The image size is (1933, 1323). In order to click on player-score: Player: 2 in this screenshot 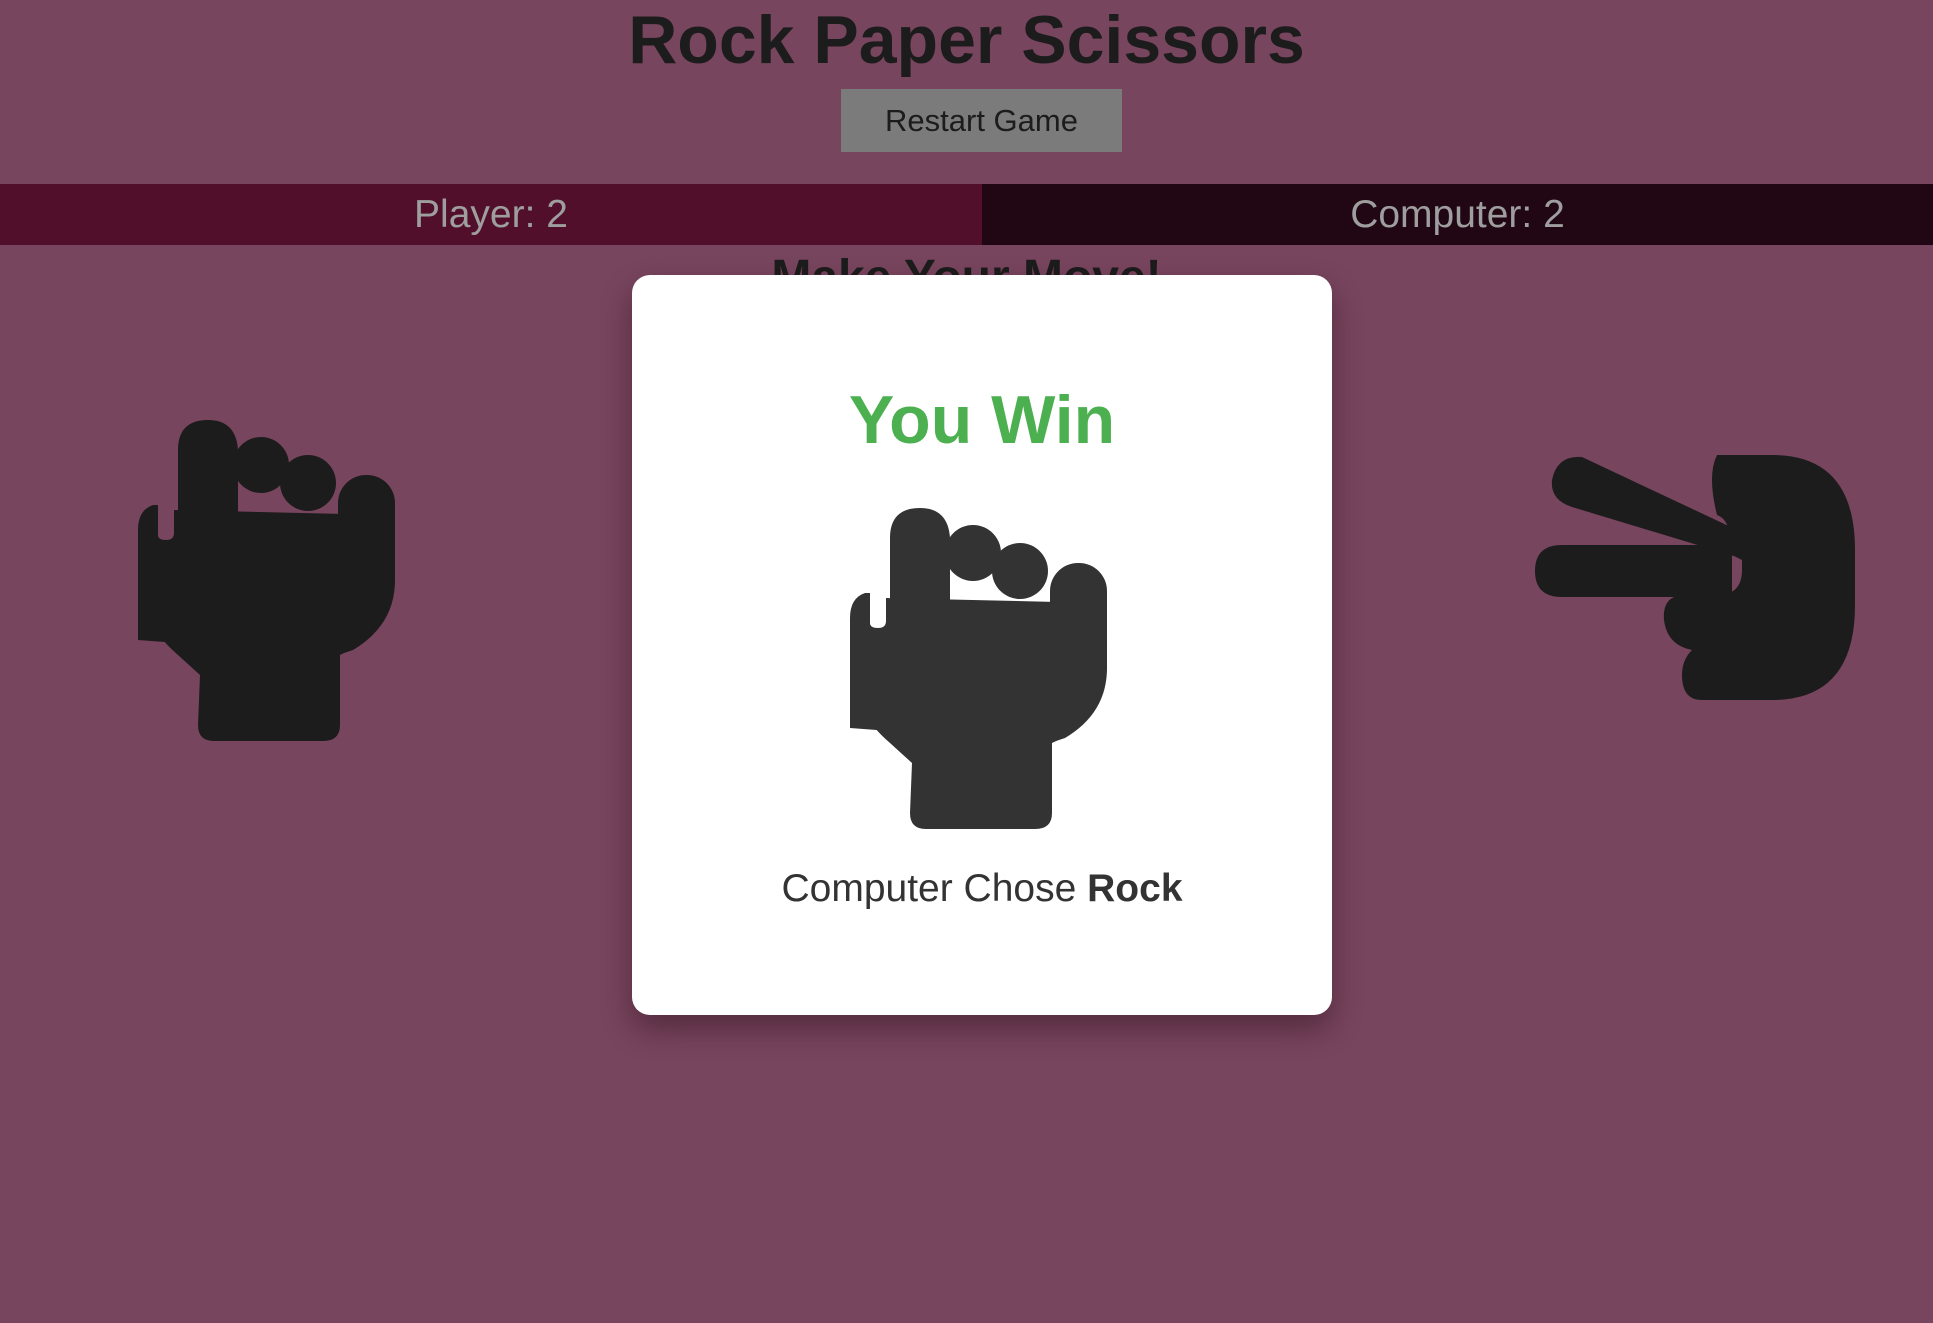, I will do `click(491, 214)`.